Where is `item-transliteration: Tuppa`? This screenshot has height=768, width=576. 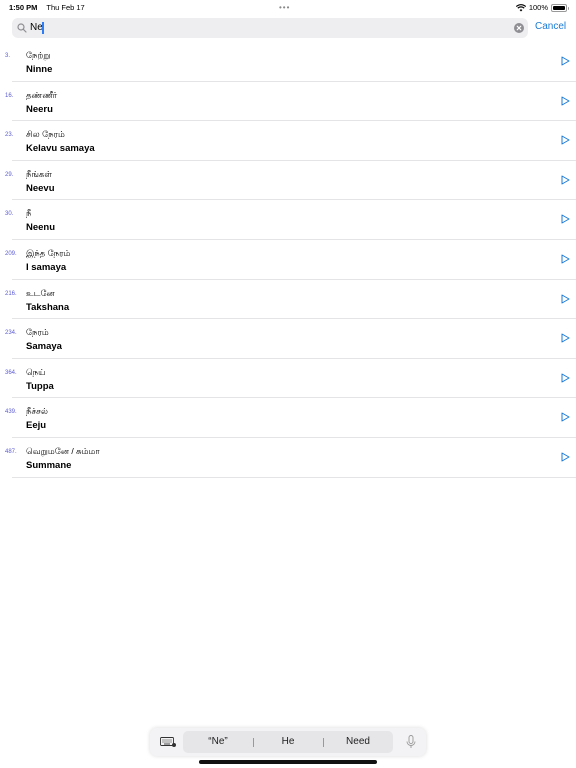
item-transliteration: Tuppa is located at coordinates (40, 386).